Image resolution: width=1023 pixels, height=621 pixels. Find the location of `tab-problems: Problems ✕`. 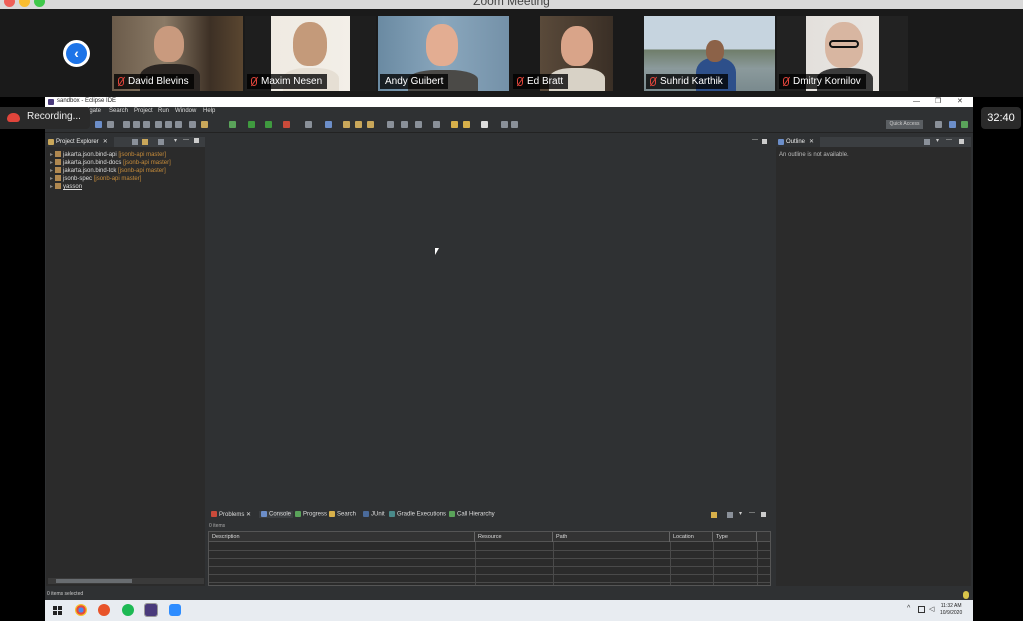

tab-problems: Problems ✕ is located at coordinates (231, 514).